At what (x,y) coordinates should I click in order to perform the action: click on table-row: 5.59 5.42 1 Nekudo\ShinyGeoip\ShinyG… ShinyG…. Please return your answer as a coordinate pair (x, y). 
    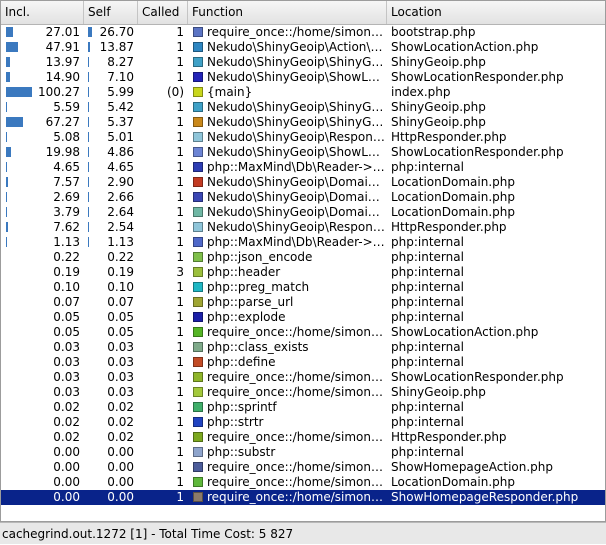
    Looking at the image, I should click on (303, 107).